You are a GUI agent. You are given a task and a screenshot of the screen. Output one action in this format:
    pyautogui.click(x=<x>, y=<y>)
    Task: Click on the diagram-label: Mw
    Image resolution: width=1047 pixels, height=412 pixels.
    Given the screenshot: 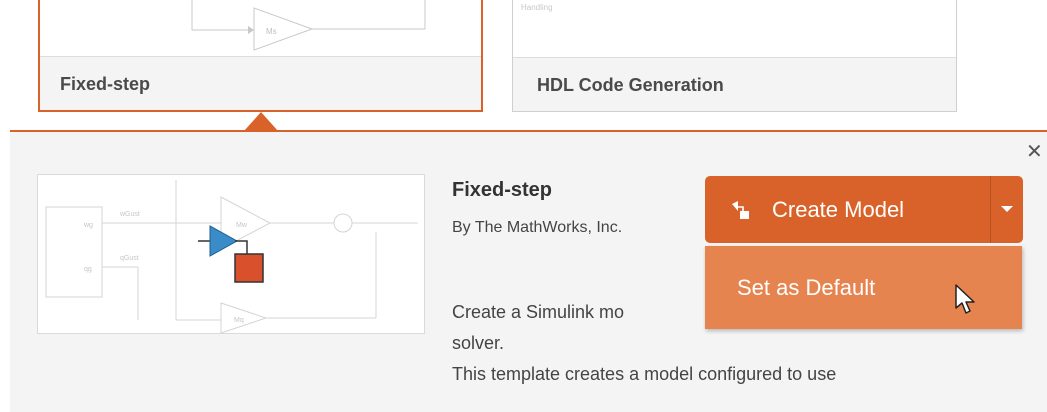 What is the action you would take?
    pyautogui.click(x=242, y=225)
    